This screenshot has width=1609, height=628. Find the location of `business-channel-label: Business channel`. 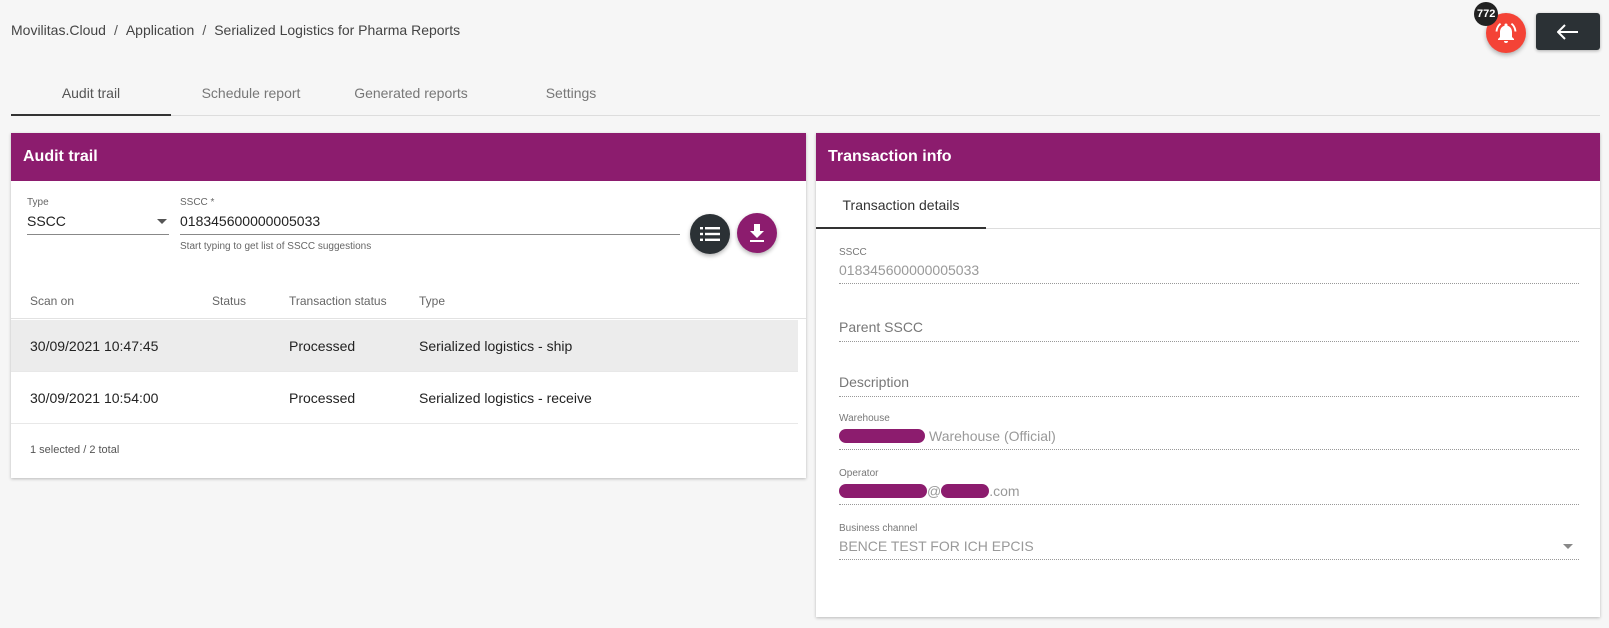

business-channel-label: Business channel is located at coordinates (878, 528).